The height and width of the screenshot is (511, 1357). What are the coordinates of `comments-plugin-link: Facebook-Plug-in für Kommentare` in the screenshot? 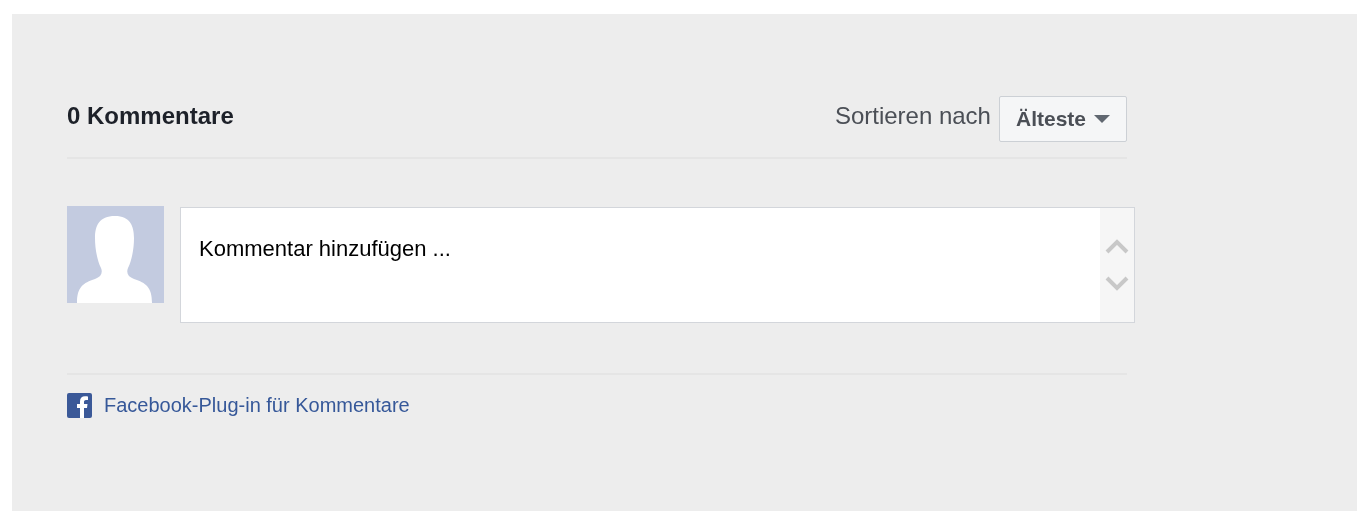 It's located at (257, 405).